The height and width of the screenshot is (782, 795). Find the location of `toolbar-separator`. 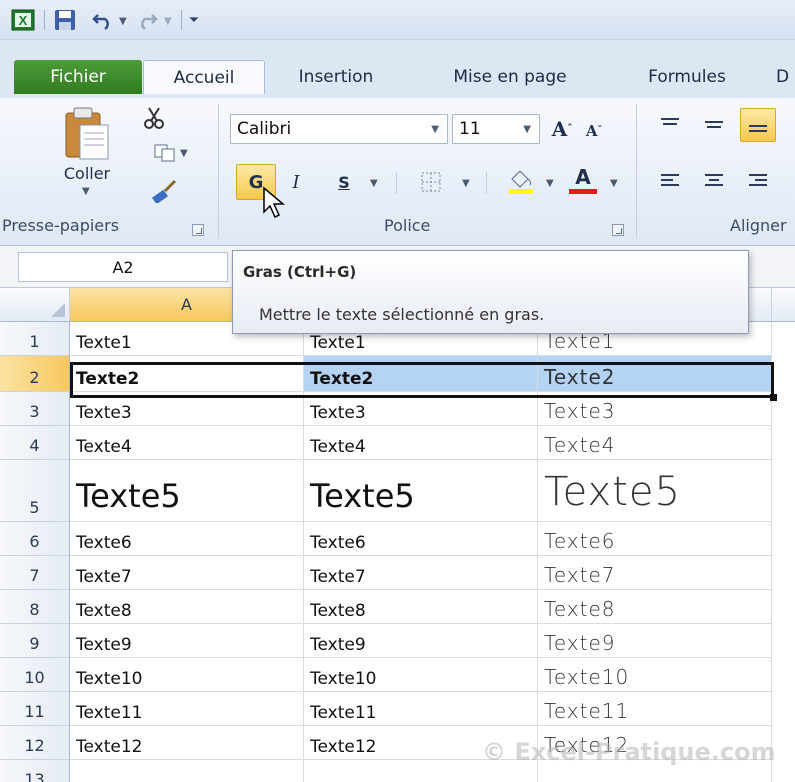

toolbar-separator is located at coordinates (486, 183).